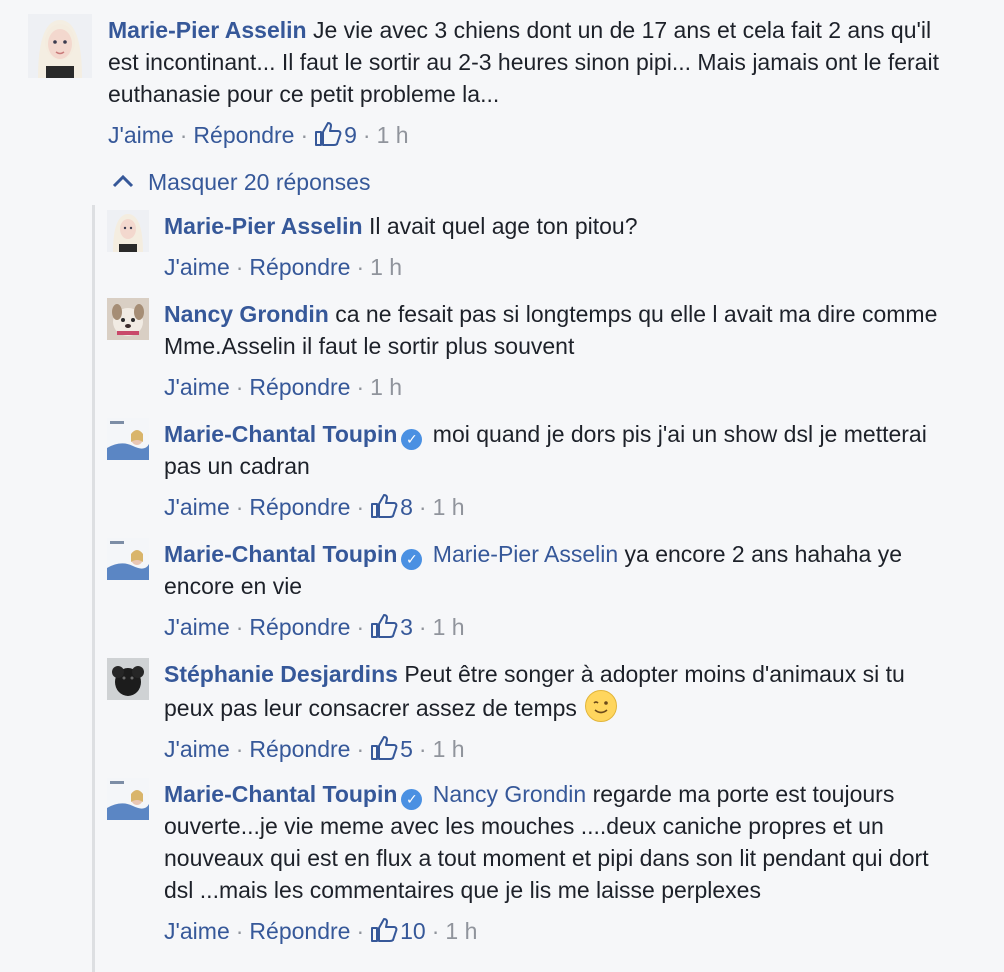  I want to click on comment-actions: J'aime · Répondre · 3 · 1 h, so click(551, 627).